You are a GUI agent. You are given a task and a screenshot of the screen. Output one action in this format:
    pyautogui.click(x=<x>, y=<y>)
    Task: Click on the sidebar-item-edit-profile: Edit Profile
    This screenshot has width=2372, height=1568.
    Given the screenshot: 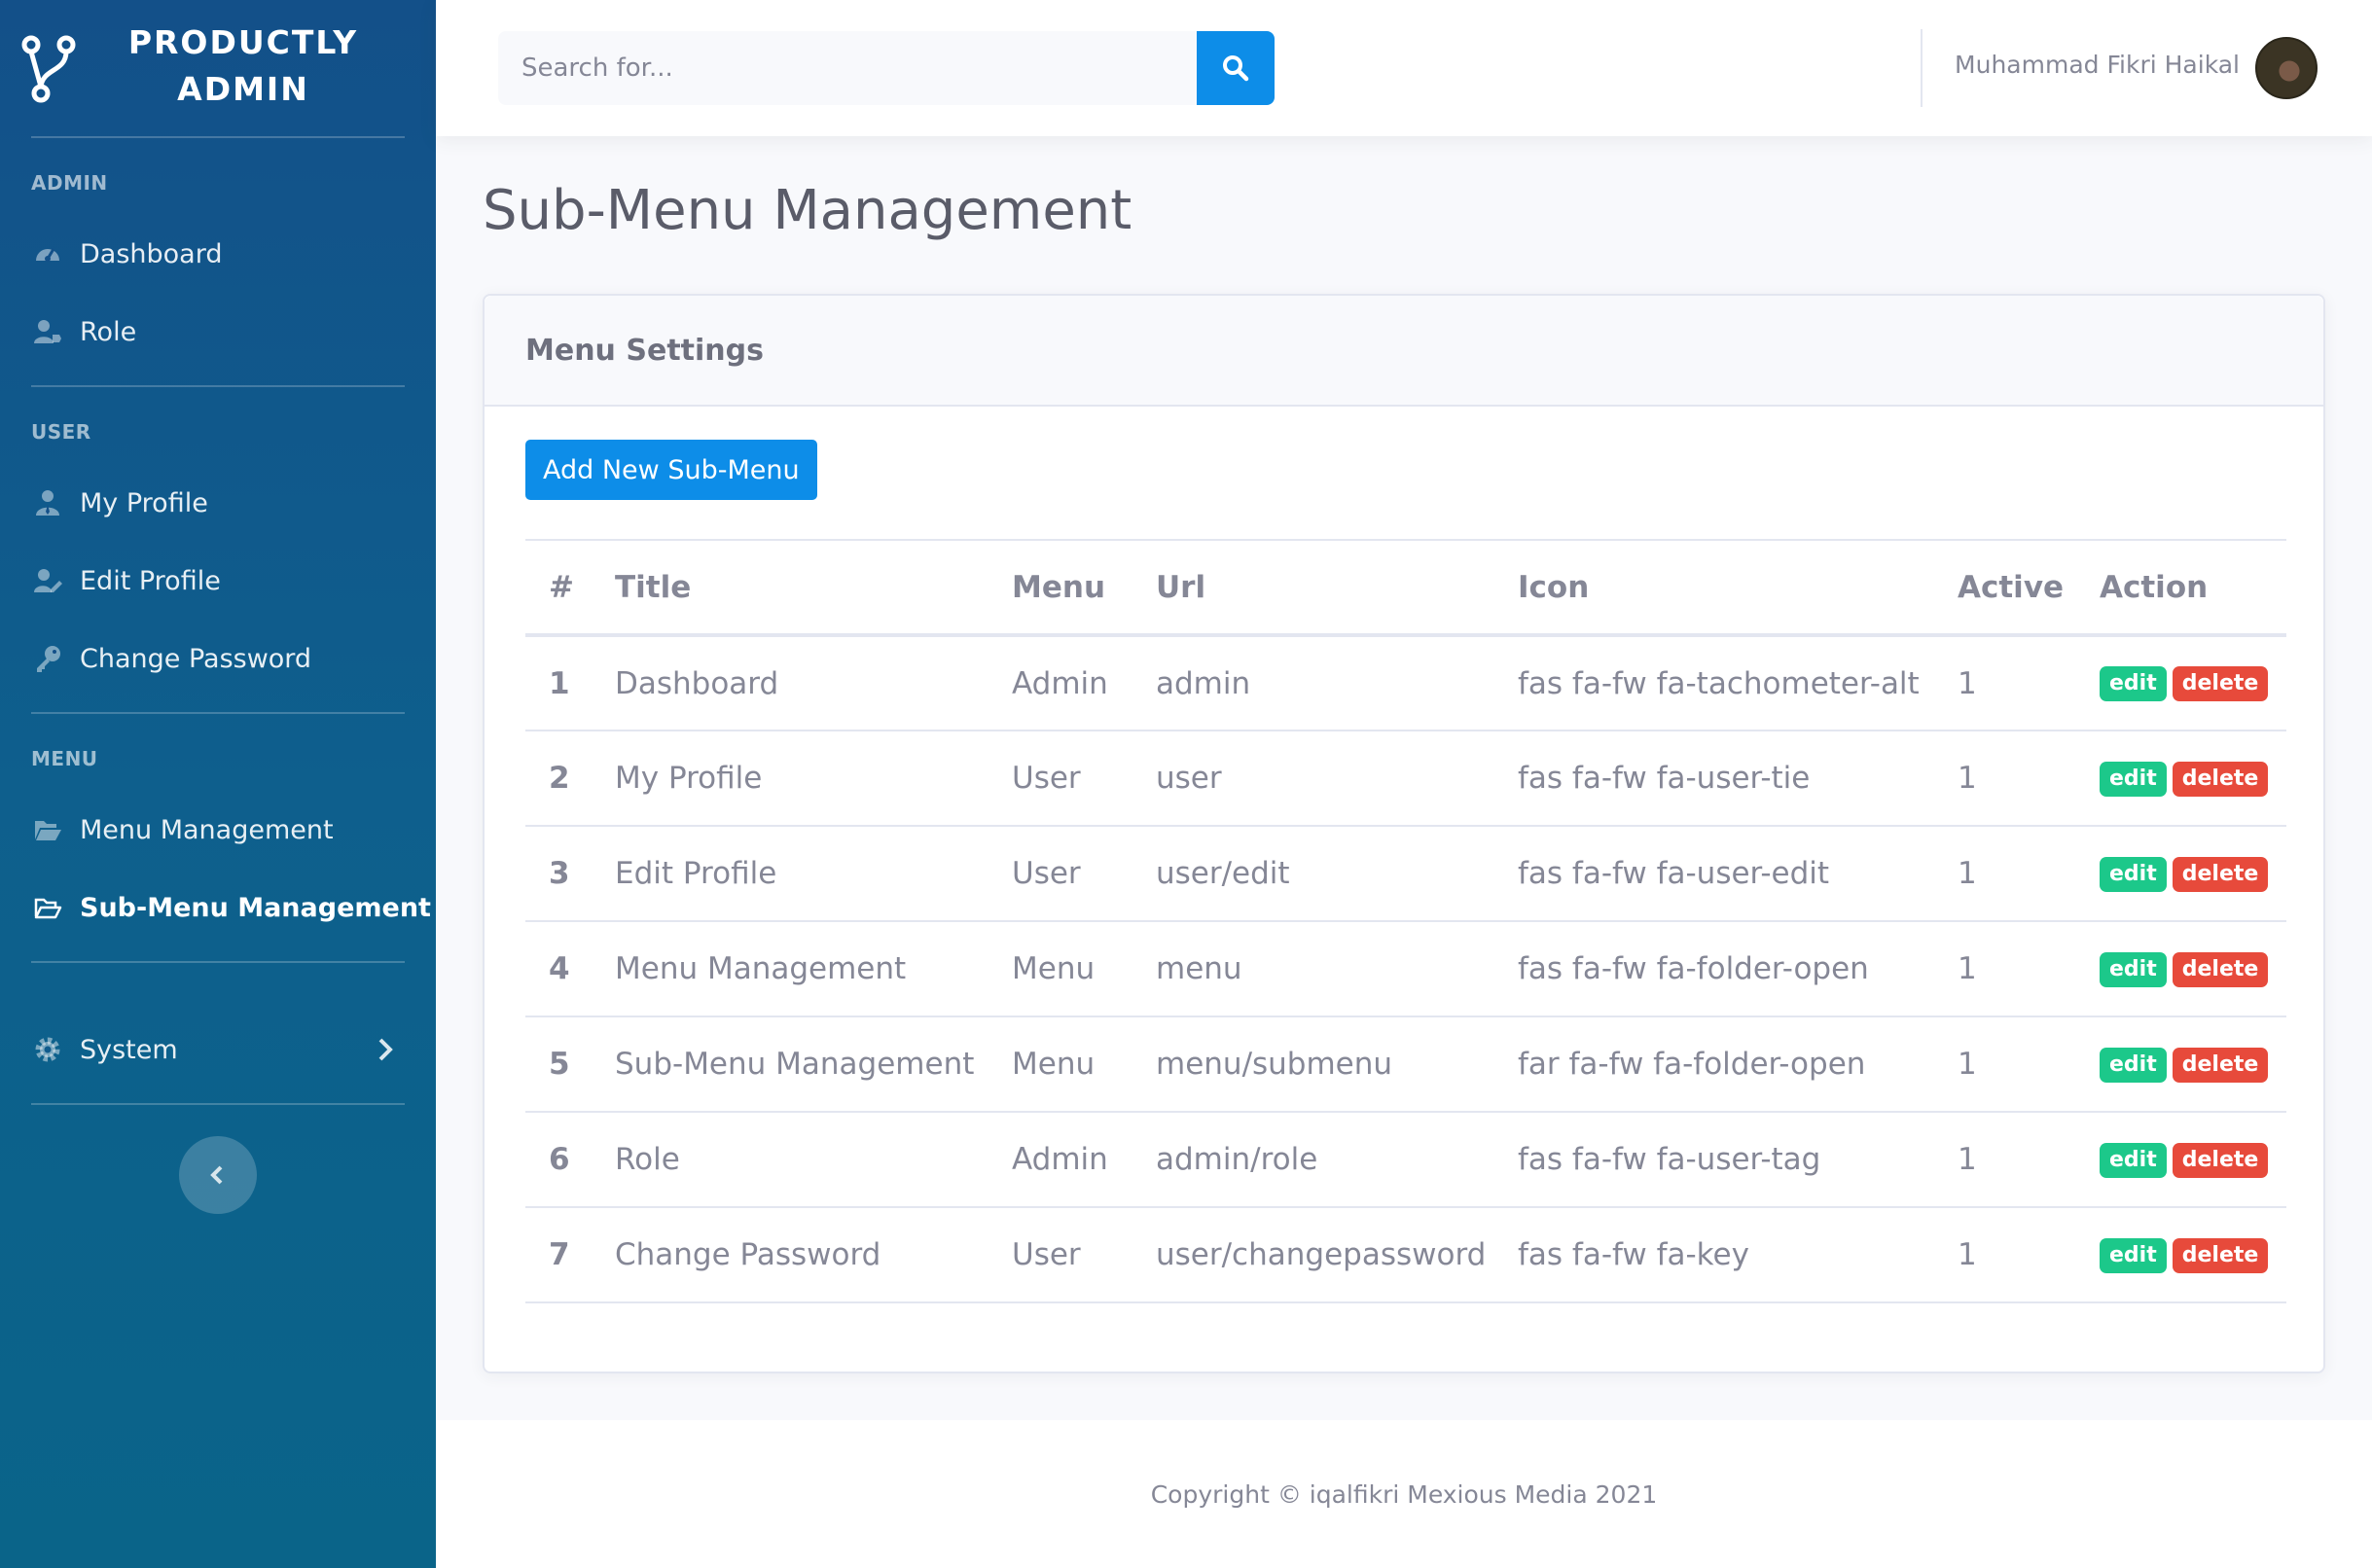 What is the action you would take?
    pyautogui.click(x=218, y=581)
    